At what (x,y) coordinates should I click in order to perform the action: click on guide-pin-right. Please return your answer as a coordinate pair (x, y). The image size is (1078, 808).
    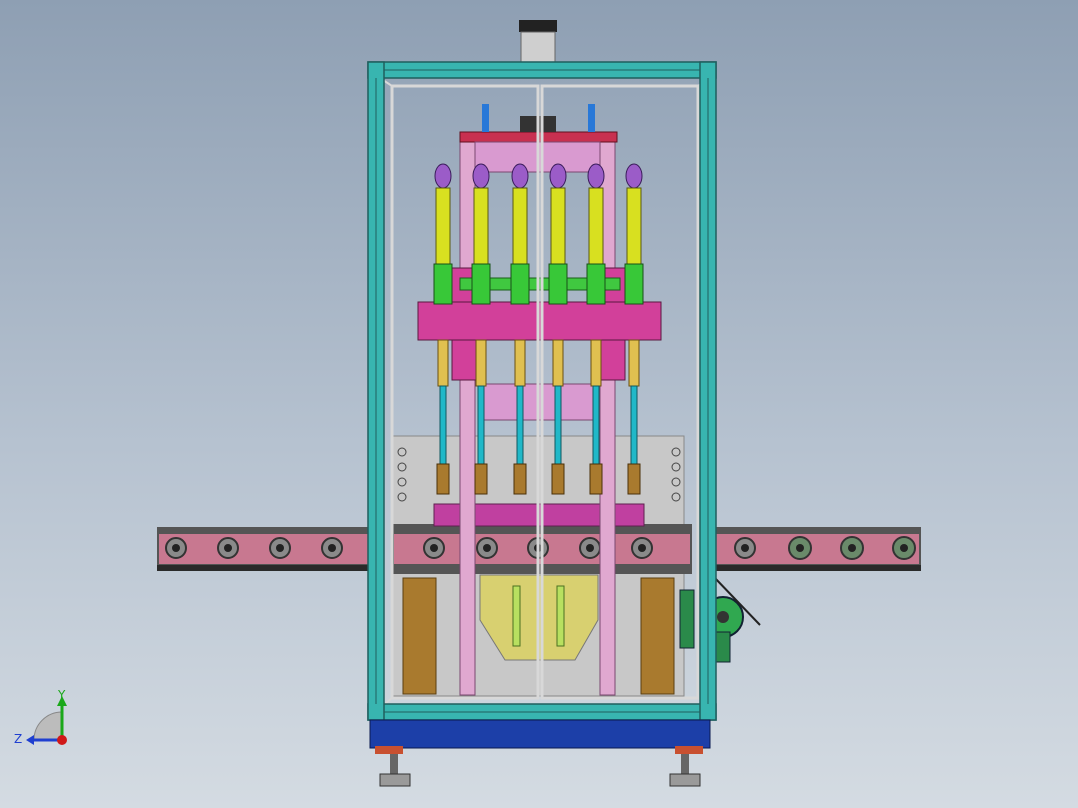
    Looking at the image, I should click on (591, 118).